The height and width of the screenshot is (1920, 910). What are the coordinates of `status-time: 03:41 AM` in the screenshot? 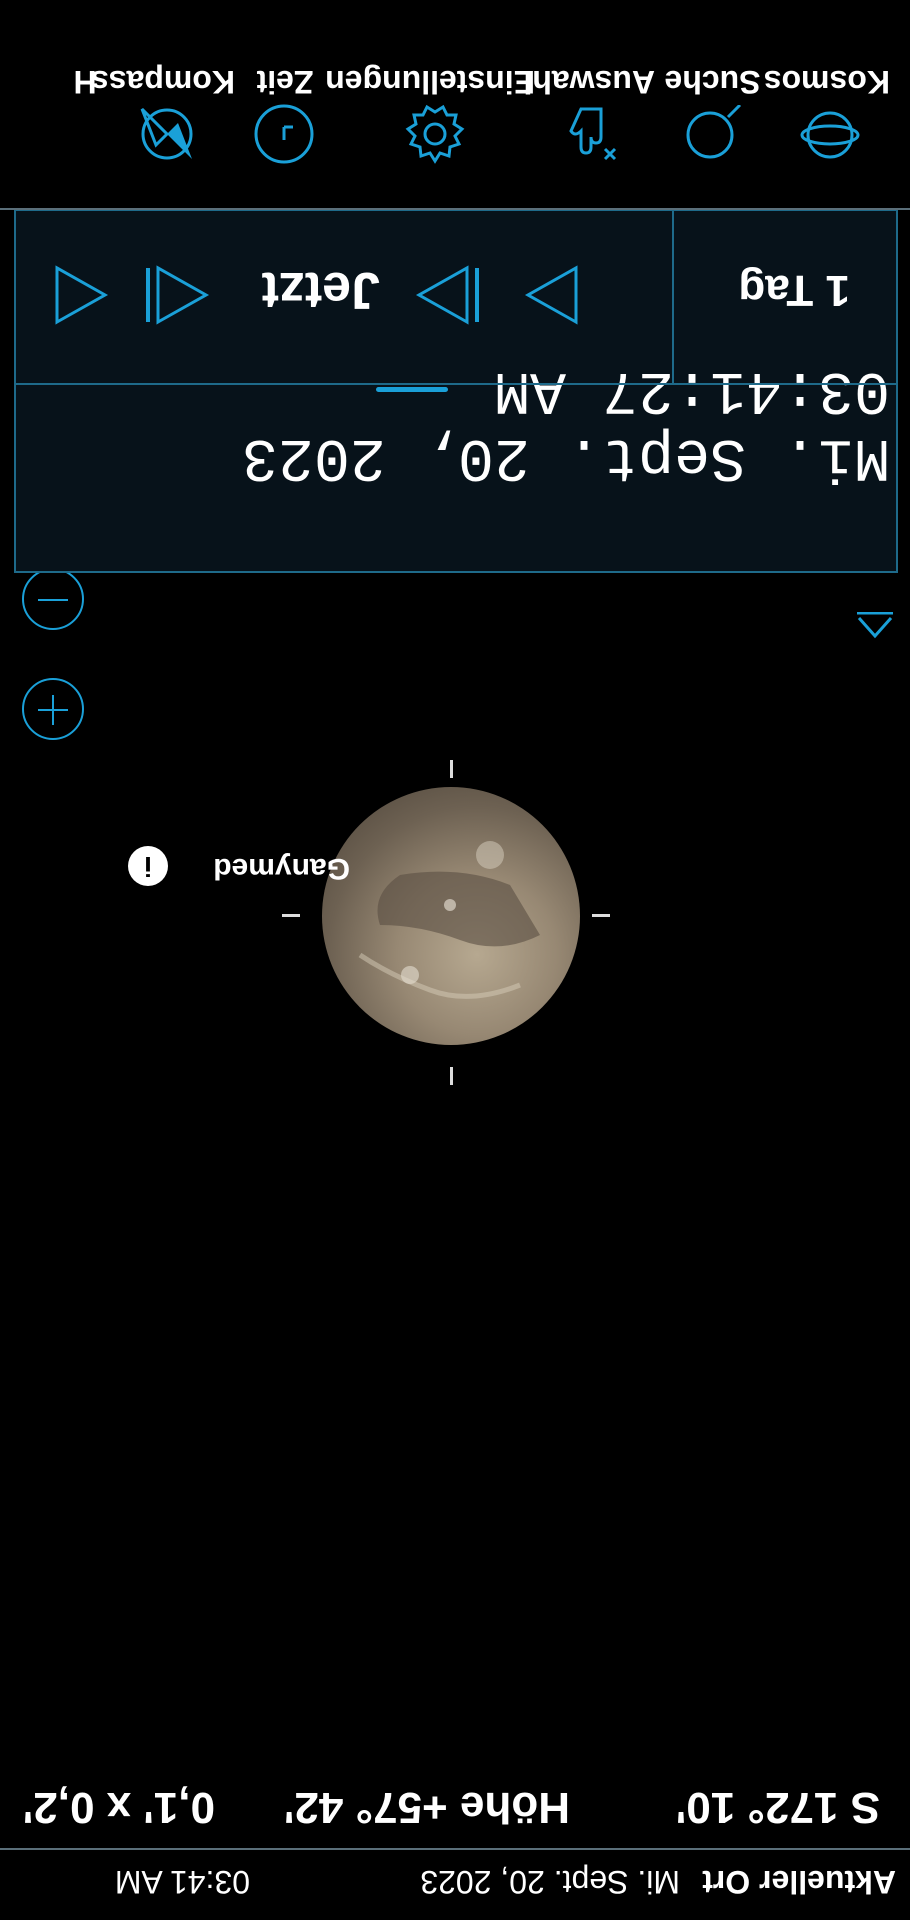 It's located at (182, 1882).